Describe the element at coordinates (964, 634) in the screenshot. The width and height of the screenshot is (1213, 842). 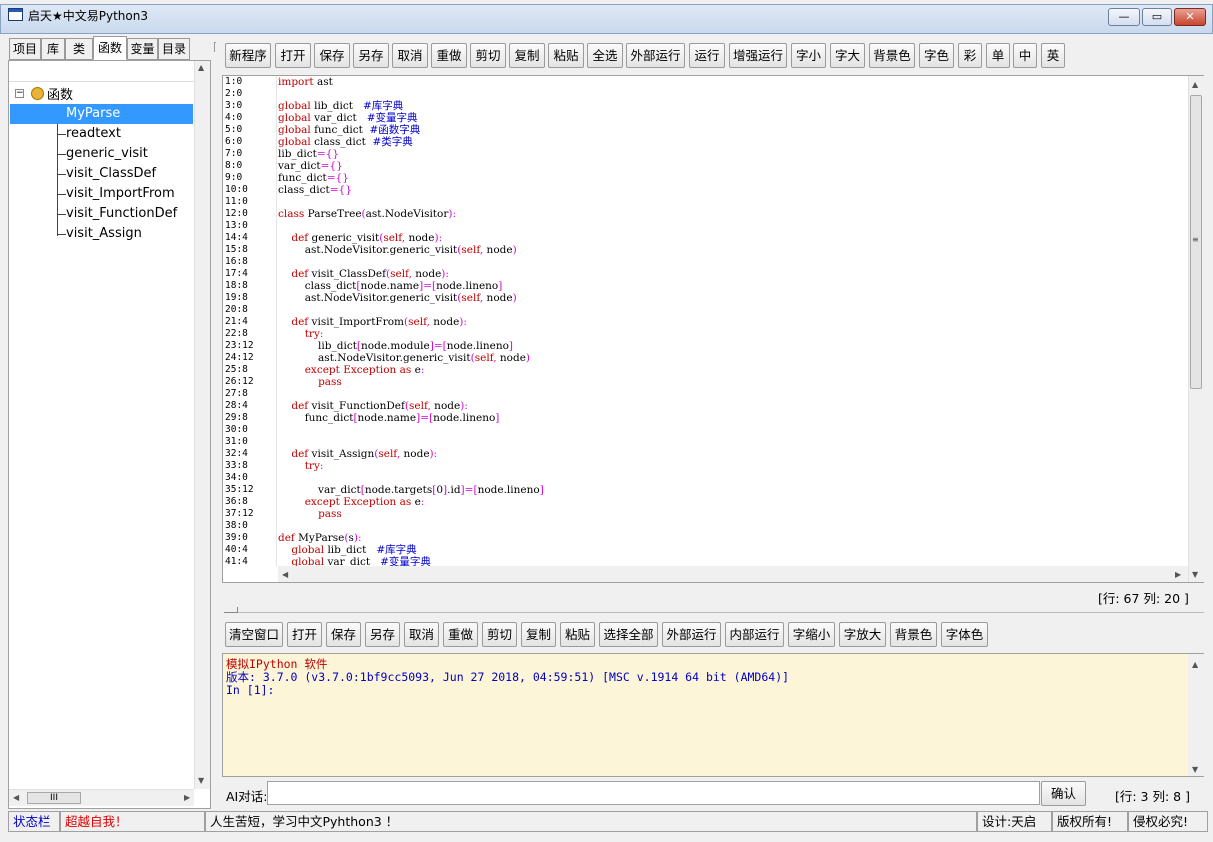
I see `console-font-color-button: 字体色` at that location.